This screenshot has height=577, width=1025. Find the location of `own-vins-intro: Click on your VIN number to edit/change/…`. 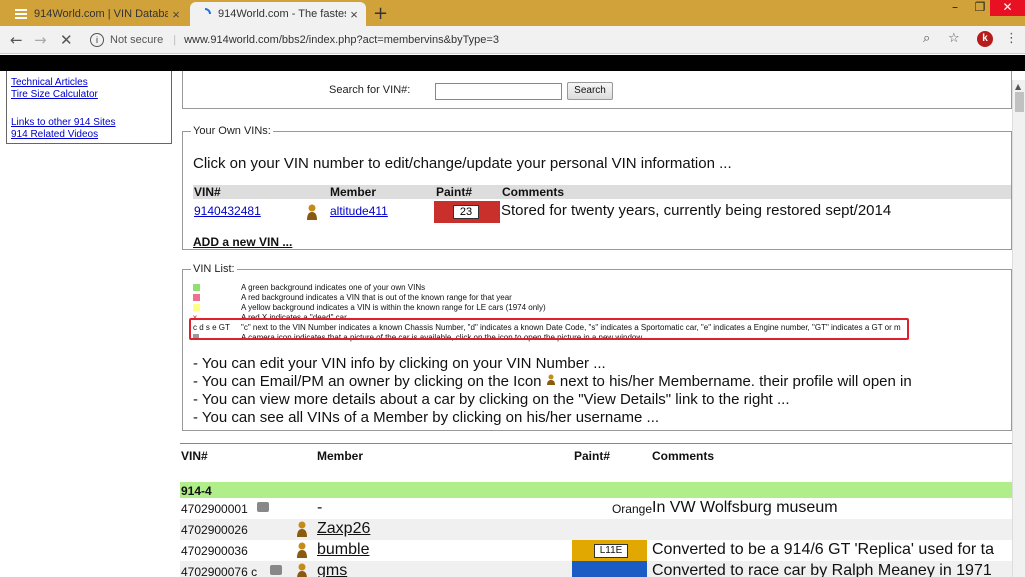

own-vins-intro: Click on your VIN number to edit/change/… is located at coordinates (462, 163).